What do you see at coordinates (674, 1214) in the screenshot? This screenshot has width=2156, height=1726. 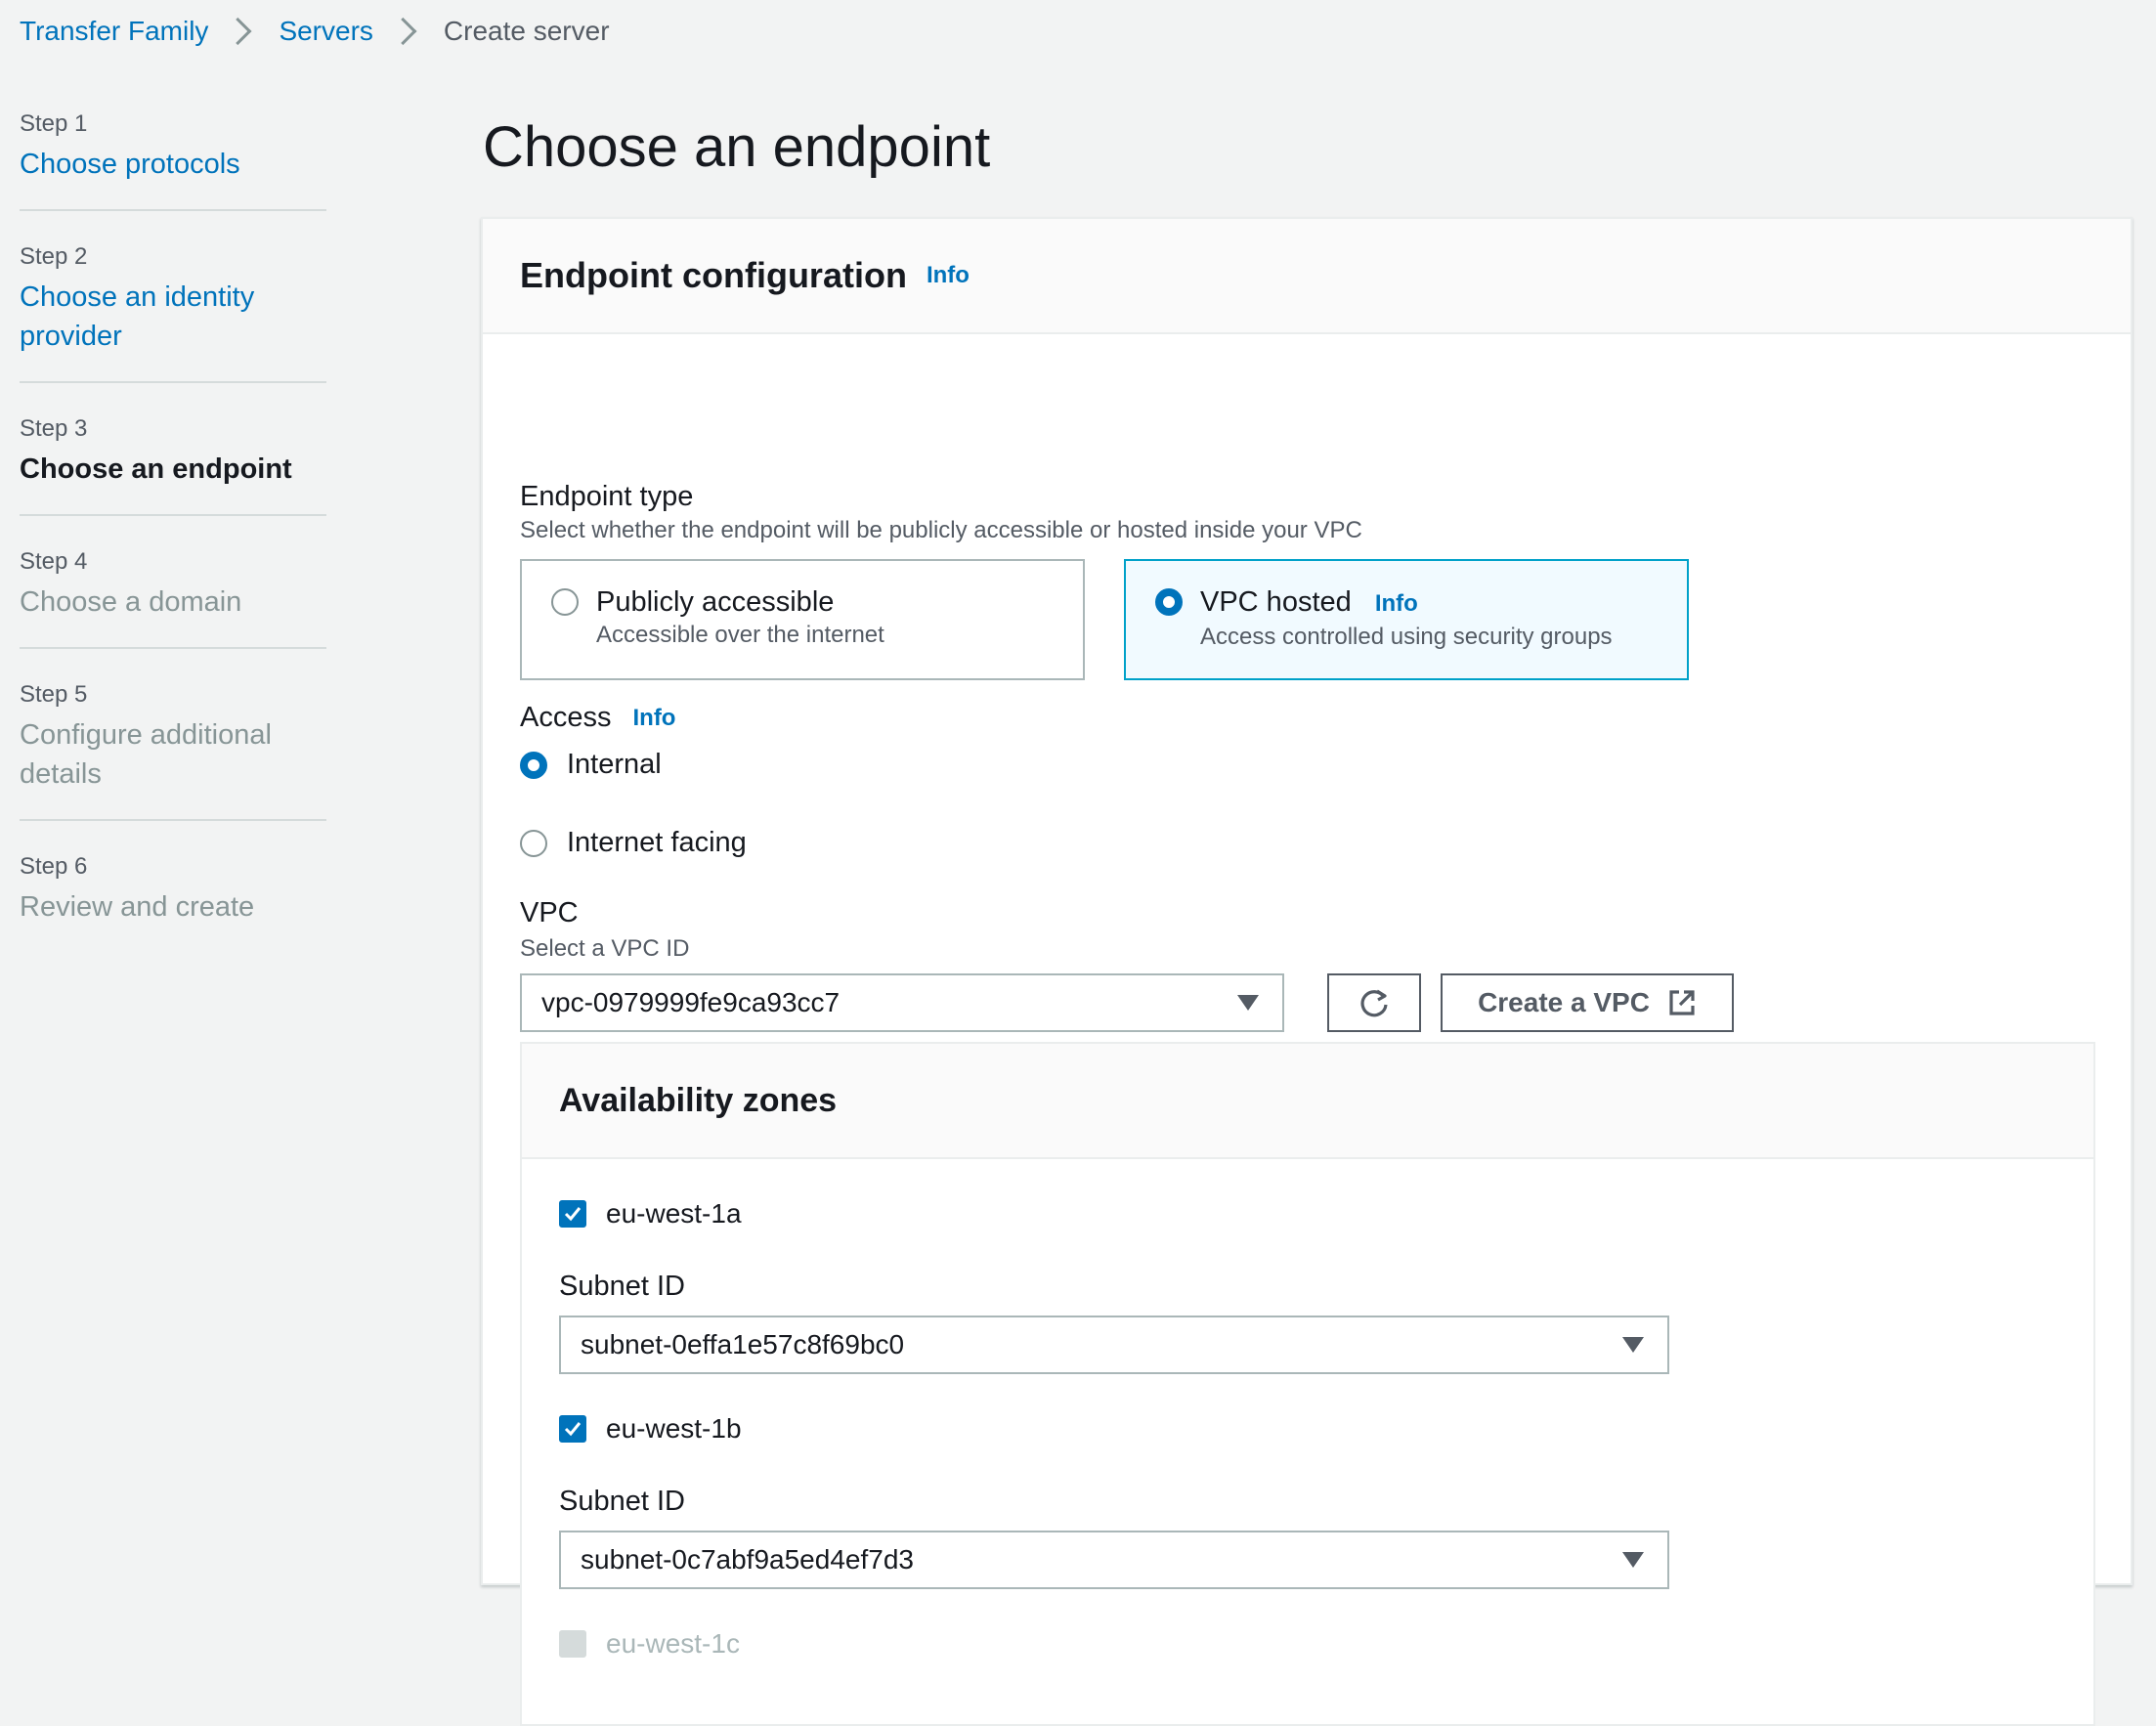 I see `az-name: eu-west-1a` at bounding box center [674, 1214].